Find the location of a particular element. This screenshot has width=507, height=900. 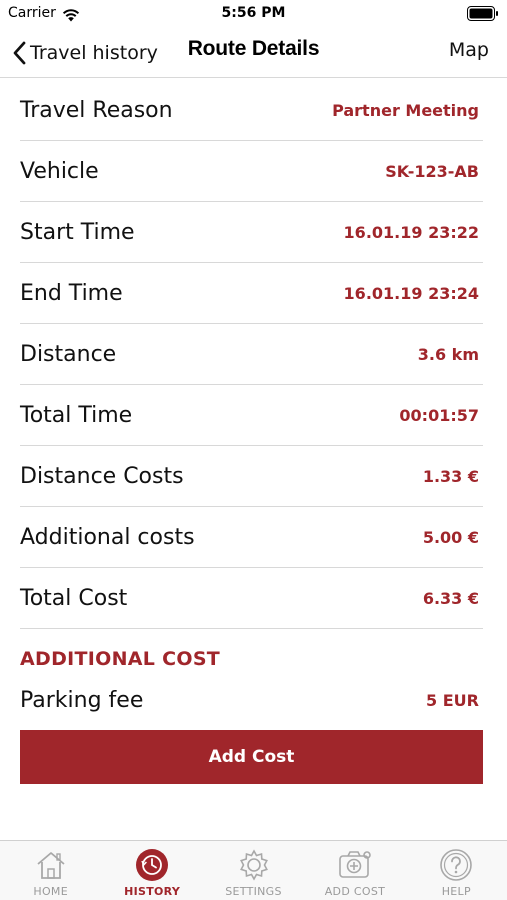

home-icon is located at coordinates (51, 865).